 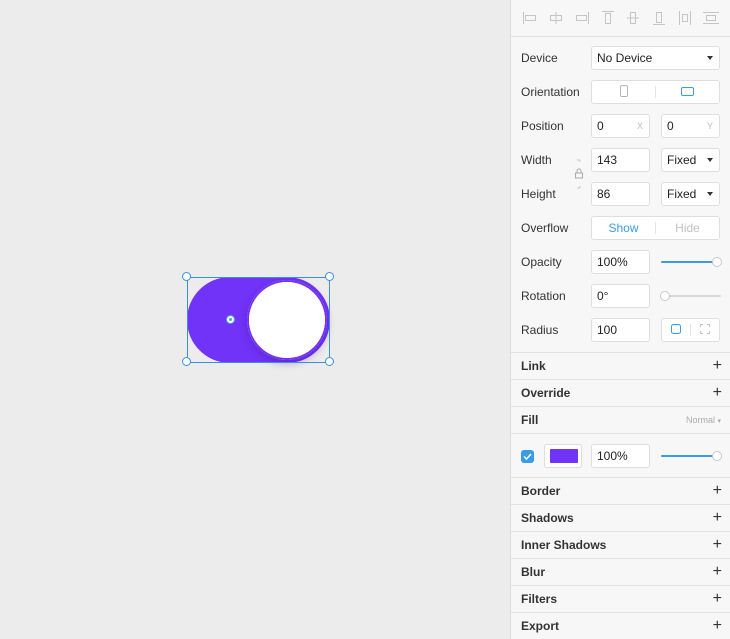 What do you see at coordinates (620, 330) in the screenshot?
I see `radius-input: 100` at bounding box center [620, 330].